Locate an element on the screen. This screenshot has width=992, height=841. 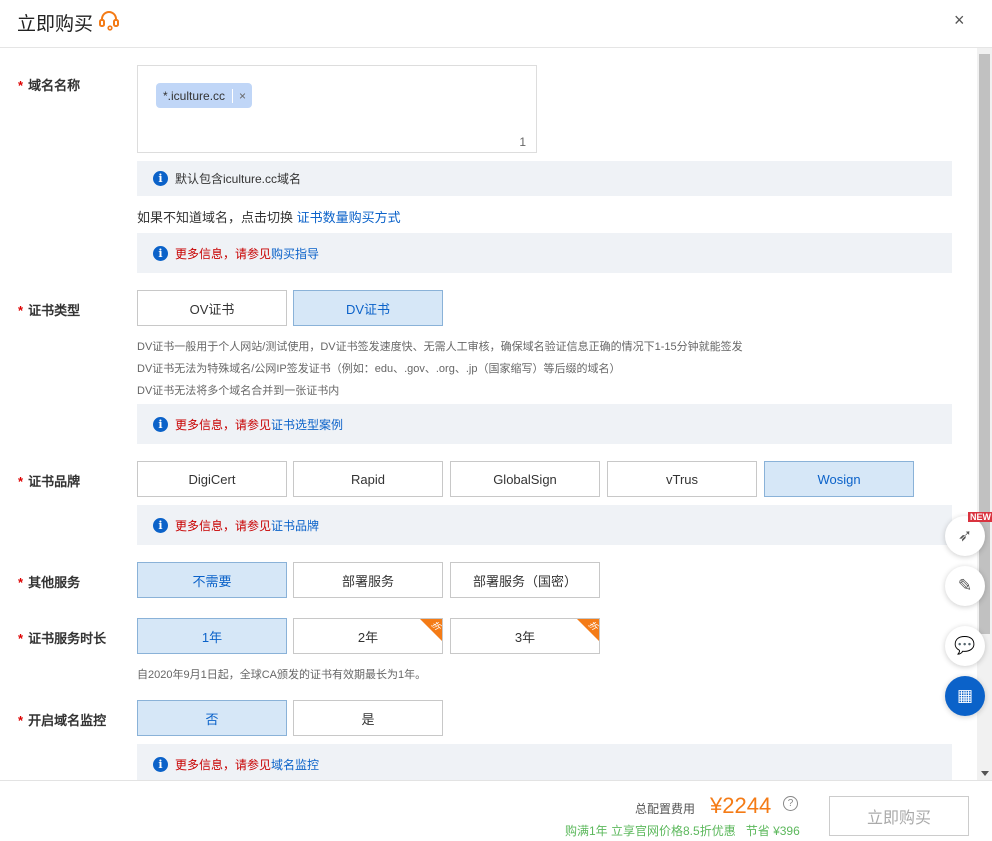
buy-guide-link: 购买指导 is located at coordinates (295, 253).